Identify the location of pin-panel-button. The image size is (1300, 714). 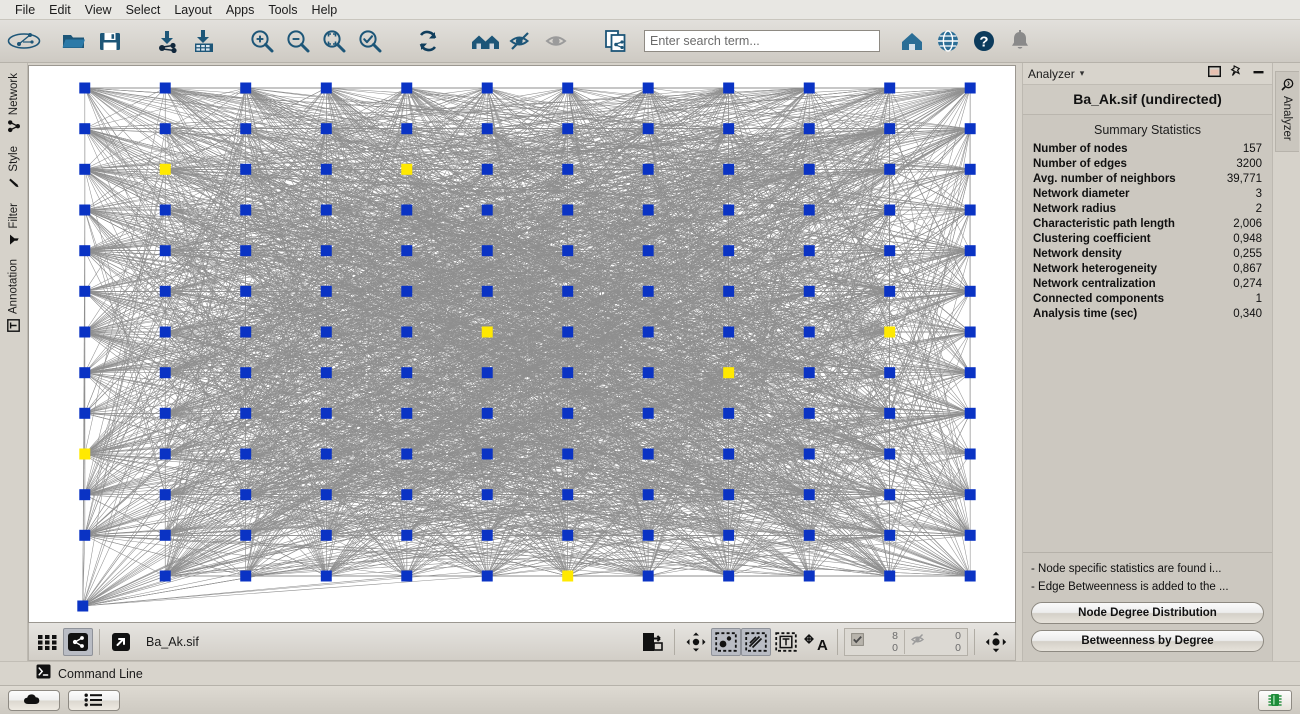
(1236, 73).